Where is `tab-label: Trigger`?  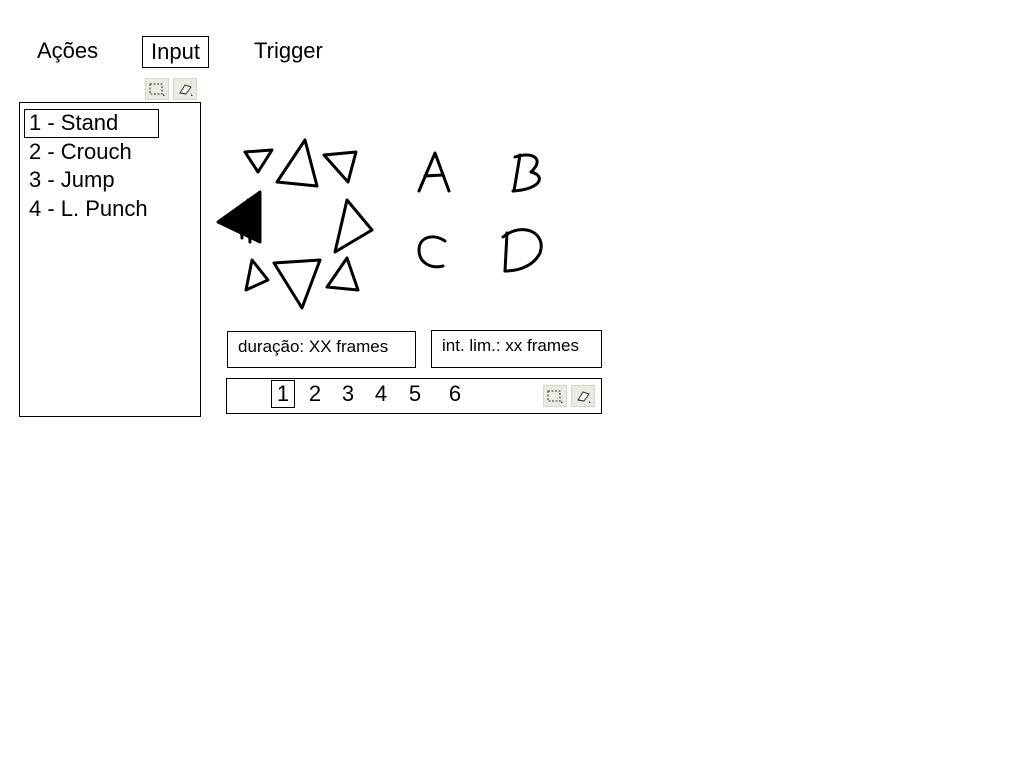 tab-label: Trigger is located at coordinates (288, 50).